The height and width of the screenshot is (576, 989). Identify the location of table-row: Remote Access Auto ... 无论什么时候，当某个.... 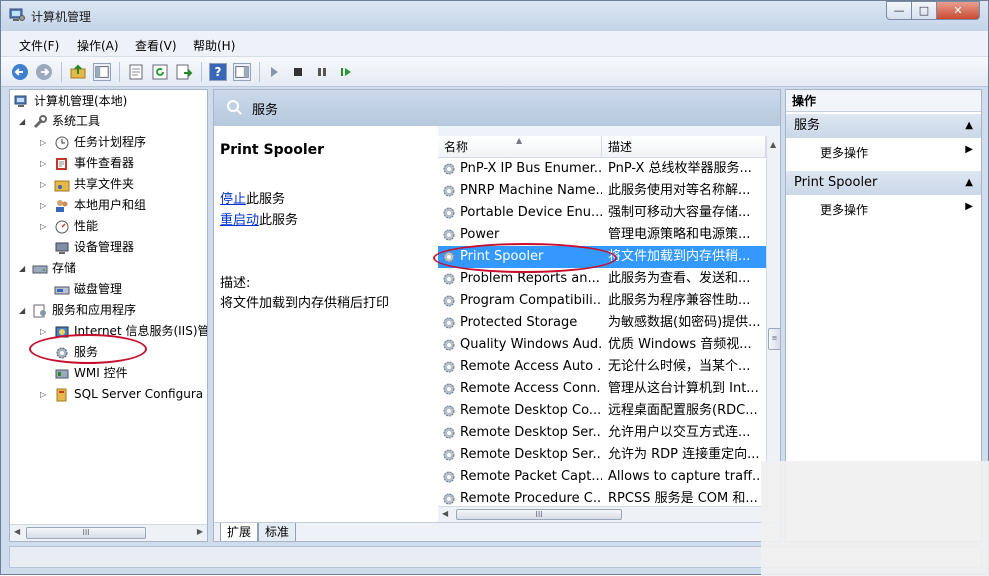
(602, 367).